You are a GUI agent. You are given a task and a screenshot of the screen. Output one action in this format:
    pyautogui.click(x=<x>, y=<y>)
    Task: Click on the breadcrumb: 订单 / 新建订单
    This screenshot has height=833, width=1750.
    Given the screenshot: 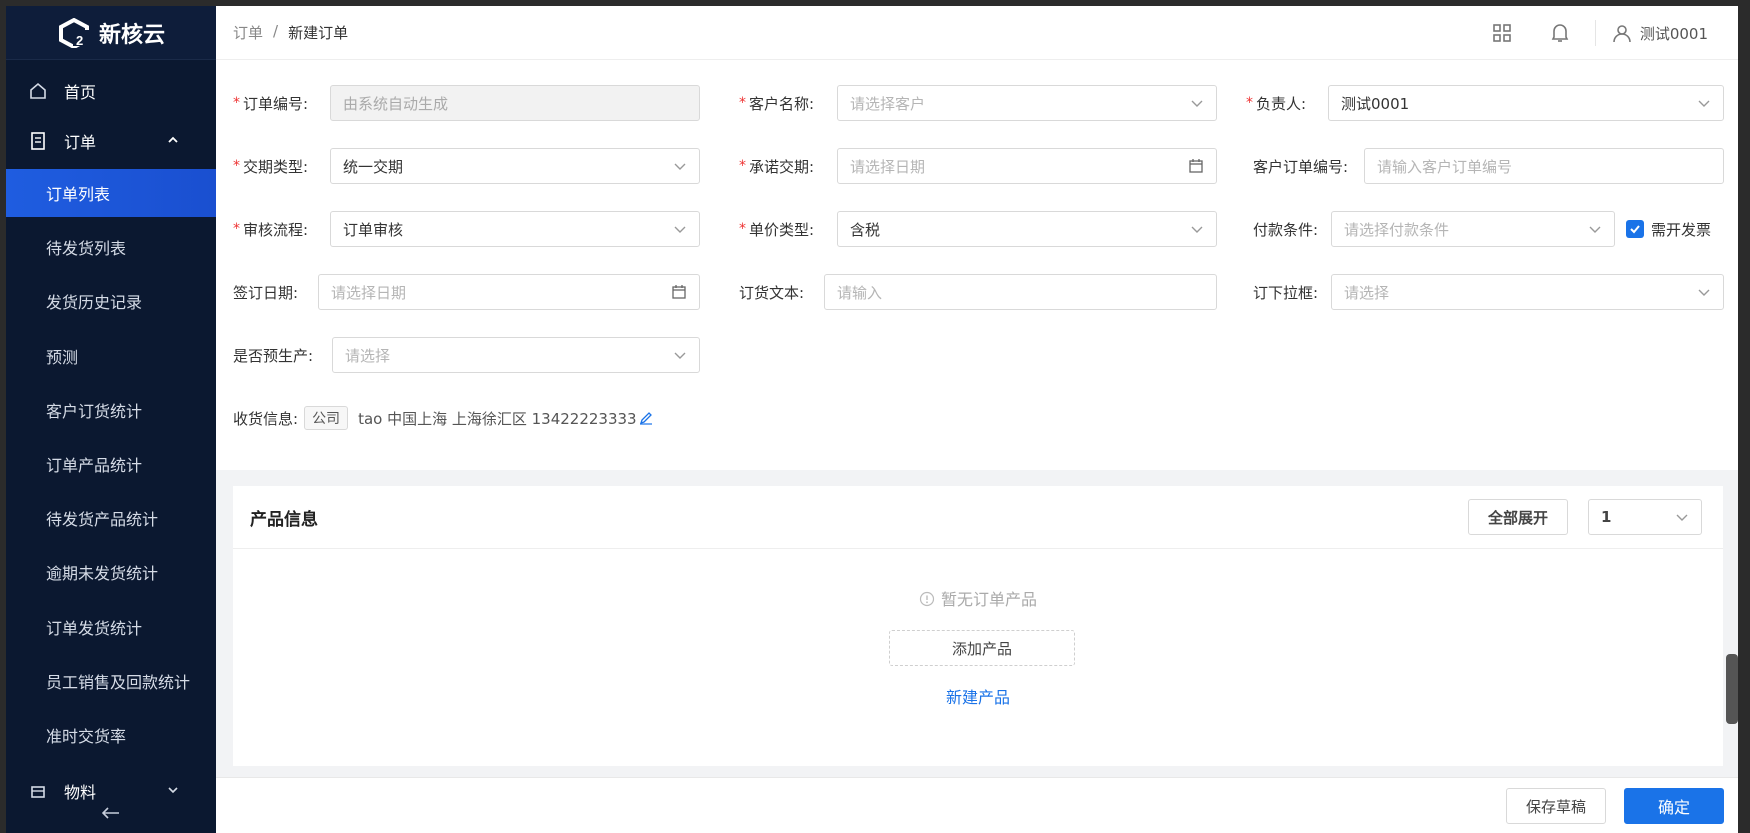 What is the action you would take?
    pyautogui.click(x=290, y=32)
    